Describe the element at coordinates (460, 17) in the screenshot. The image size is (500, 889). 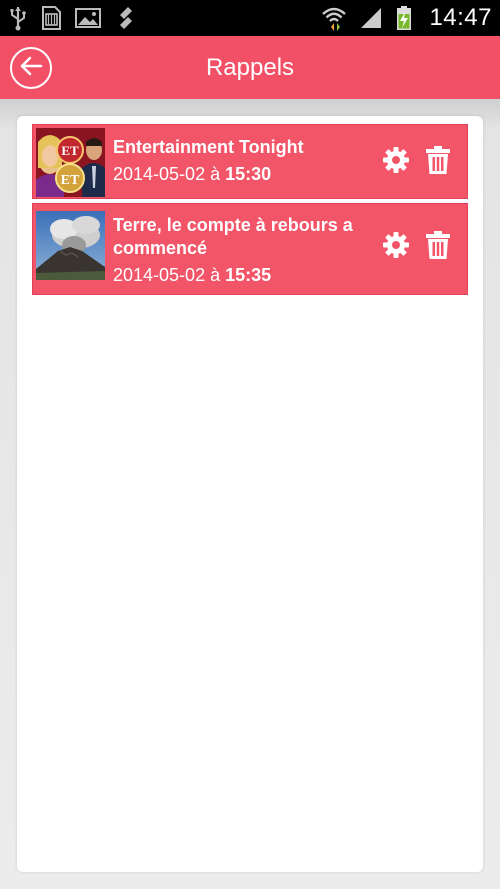
I see `status-clock: 14:47` at that location.